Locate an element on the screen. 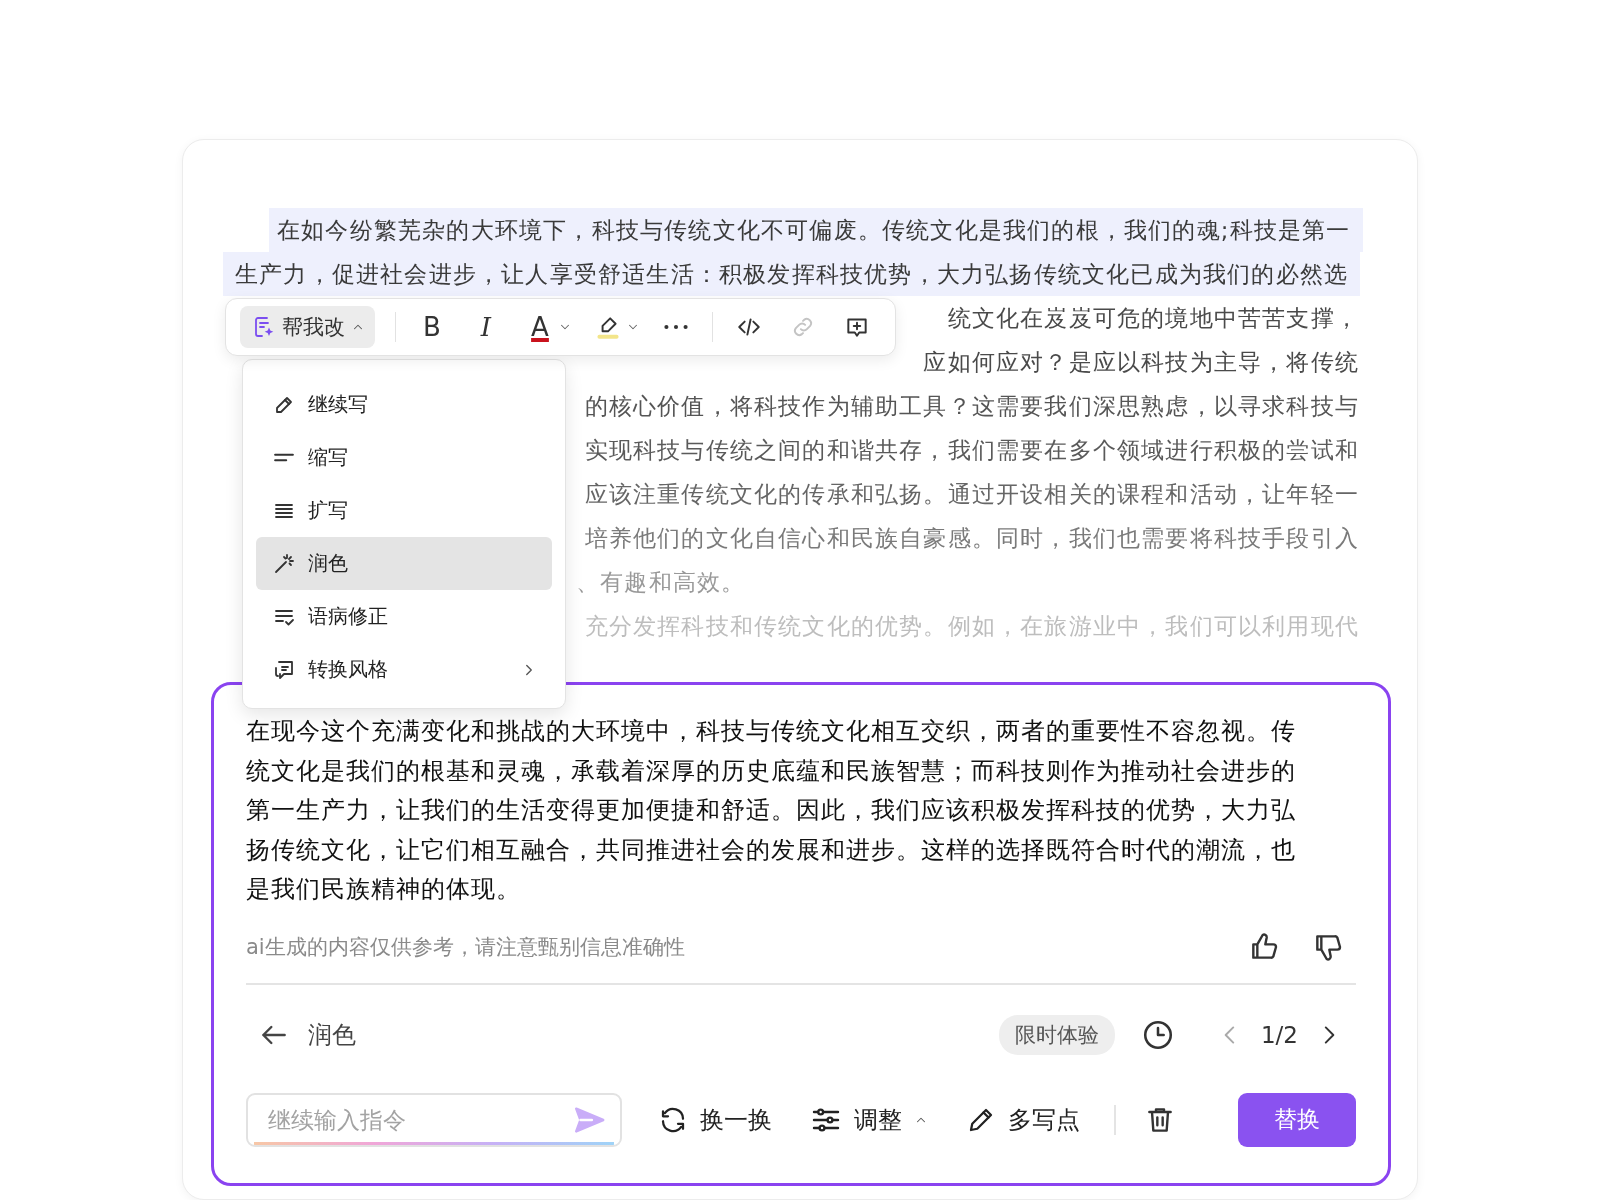  document-text: 应该注重传统文化的传承和弘扬。通过开设相关的课程和活动，让年轻一 is located at coordinates (971, 494).